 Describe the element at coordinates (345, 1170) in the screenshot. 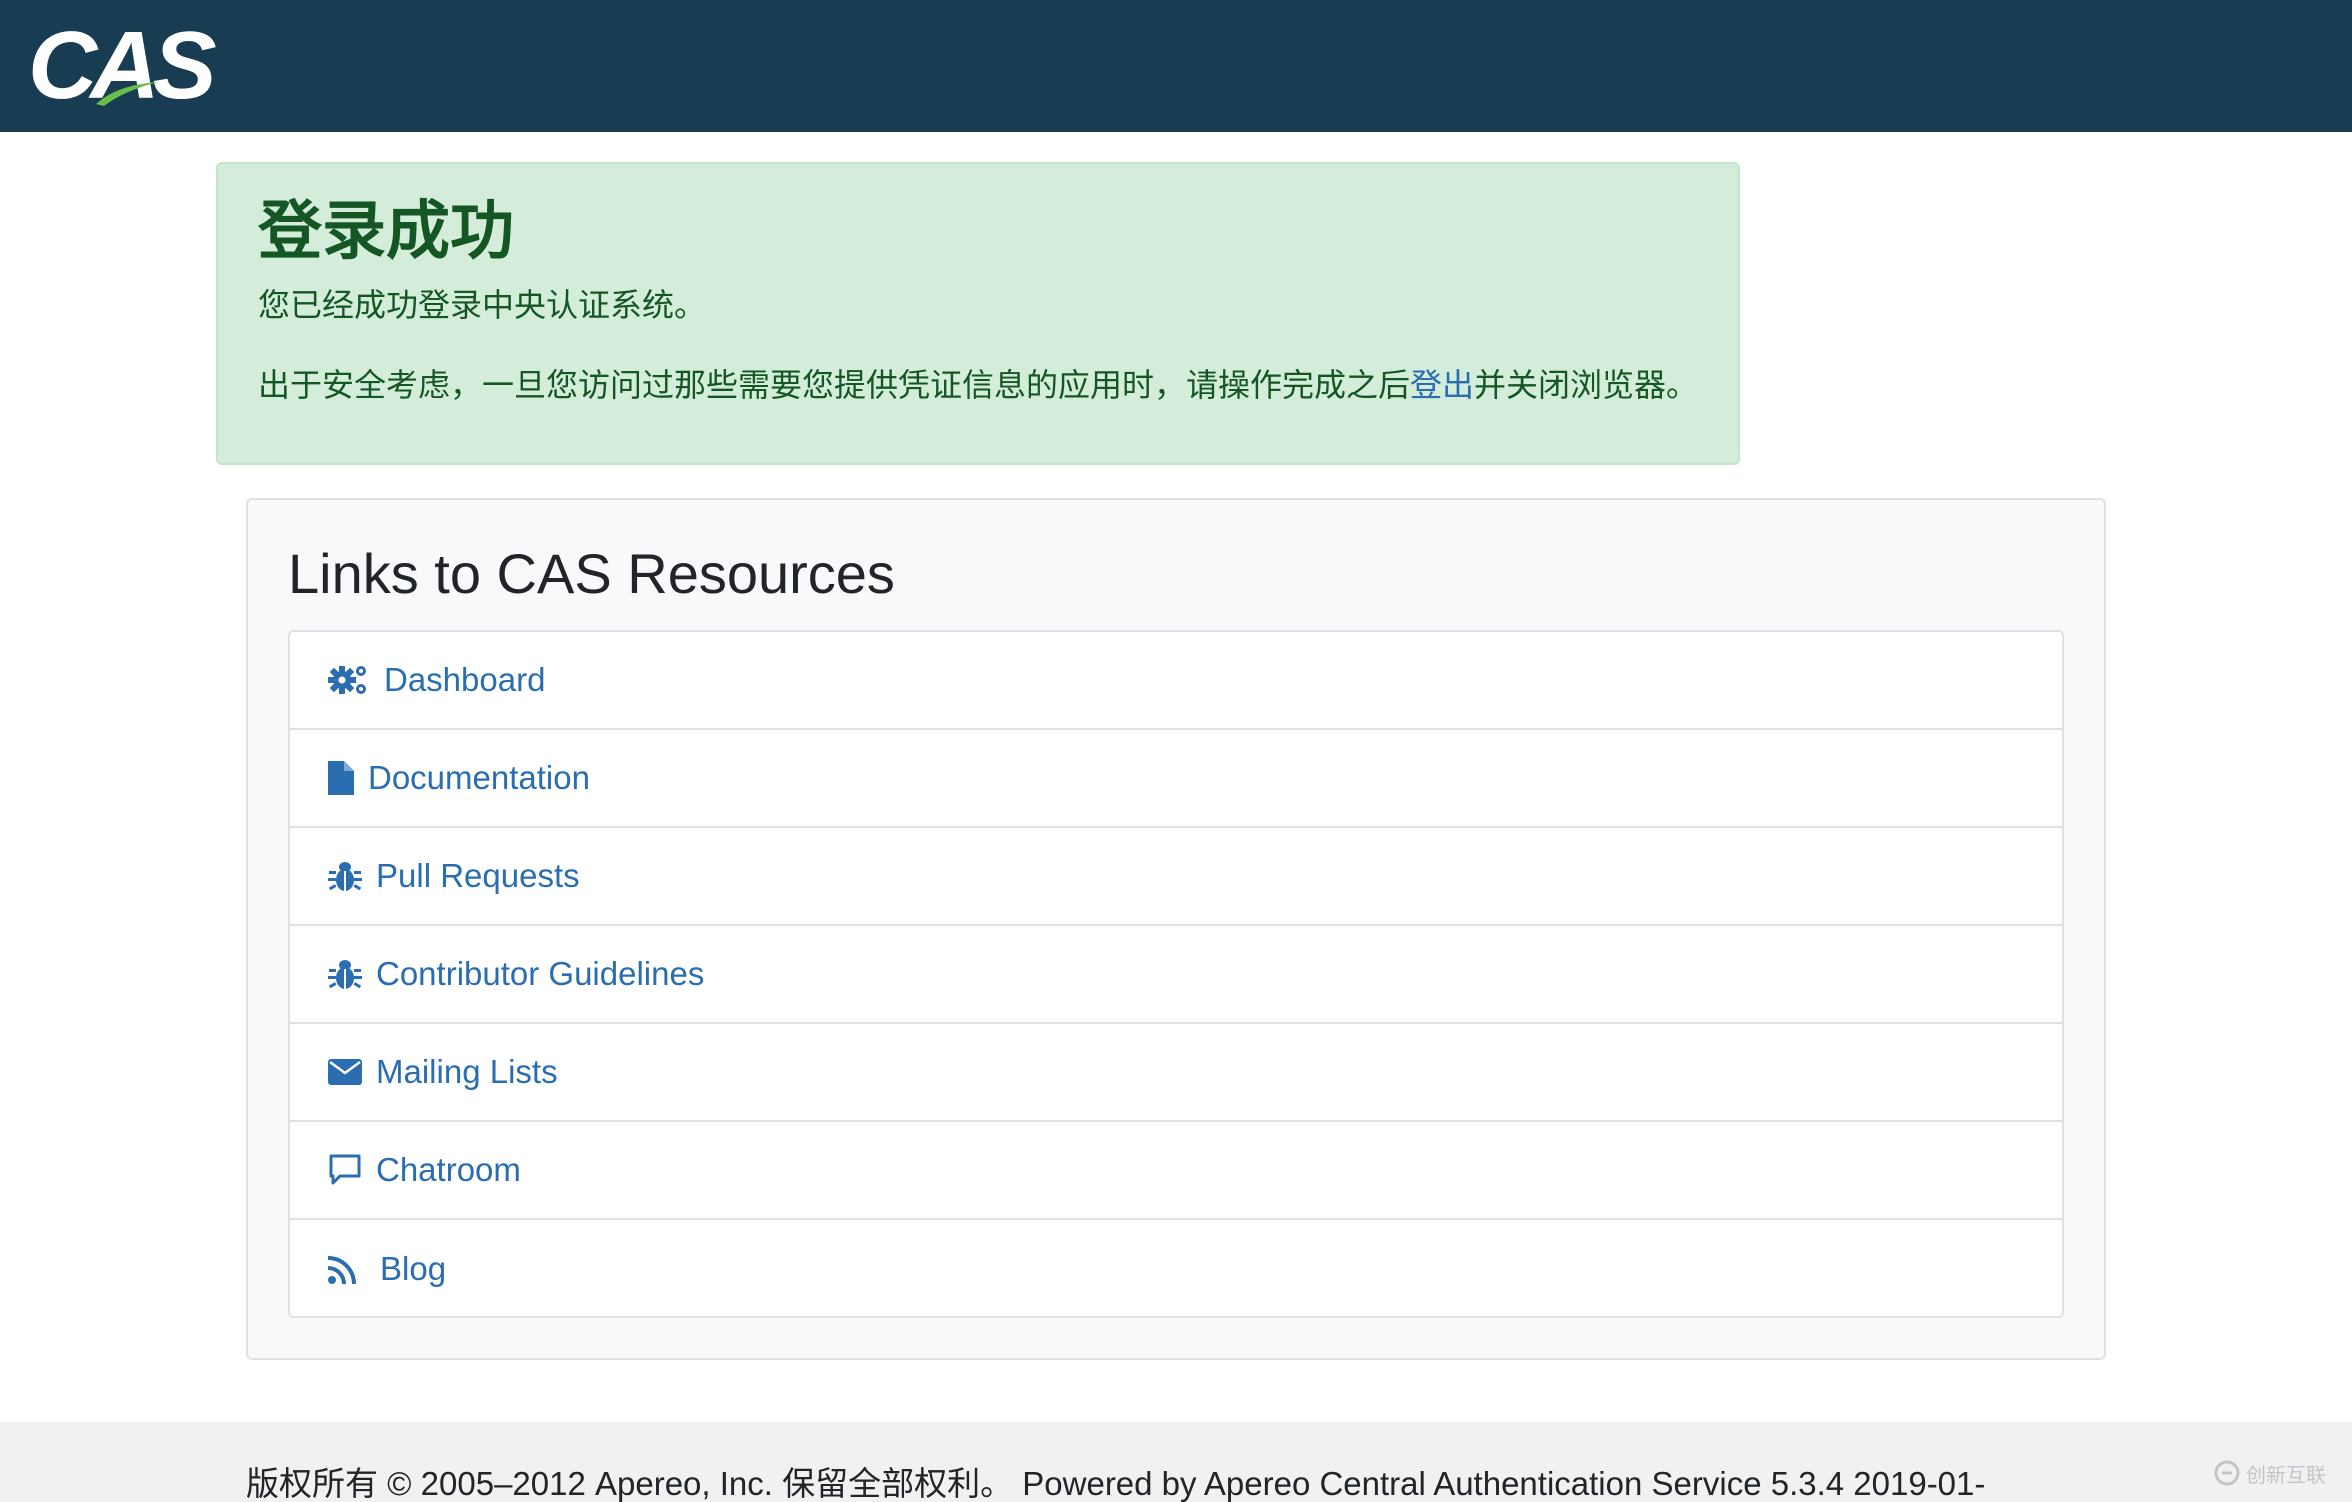

I see `comment-icon` at that location.